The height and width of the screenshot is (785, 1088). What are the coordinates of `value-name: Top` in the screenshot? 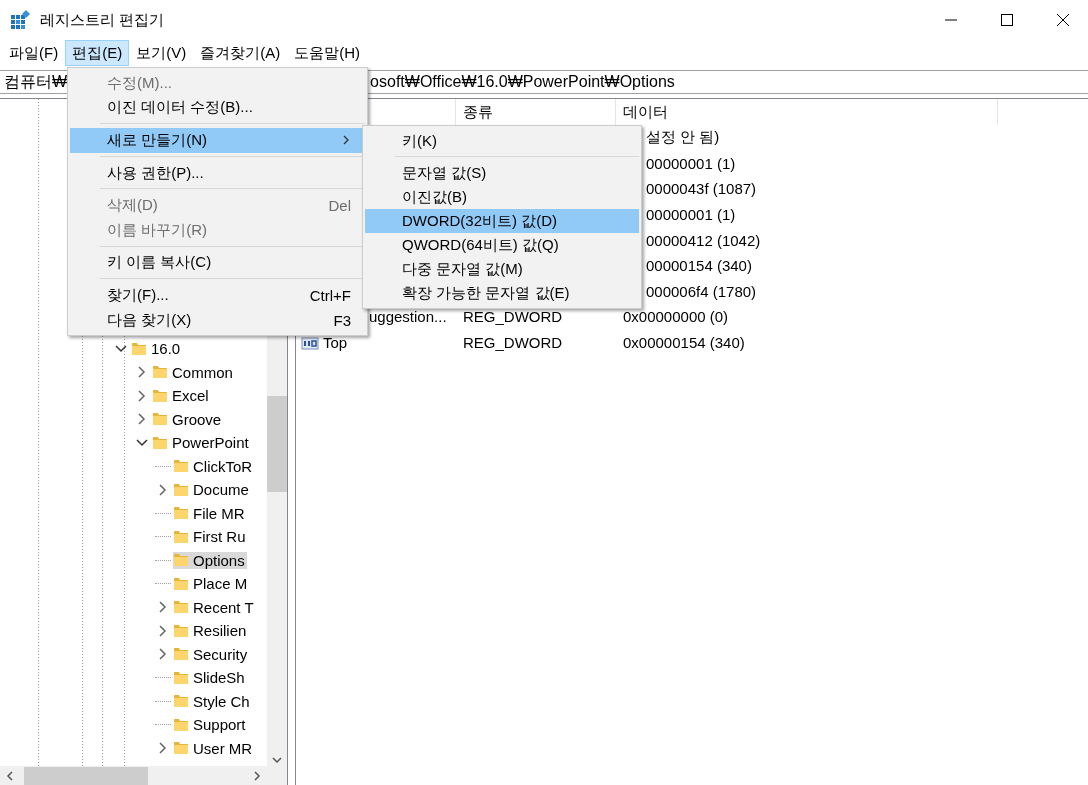 It's located at (335, 343).